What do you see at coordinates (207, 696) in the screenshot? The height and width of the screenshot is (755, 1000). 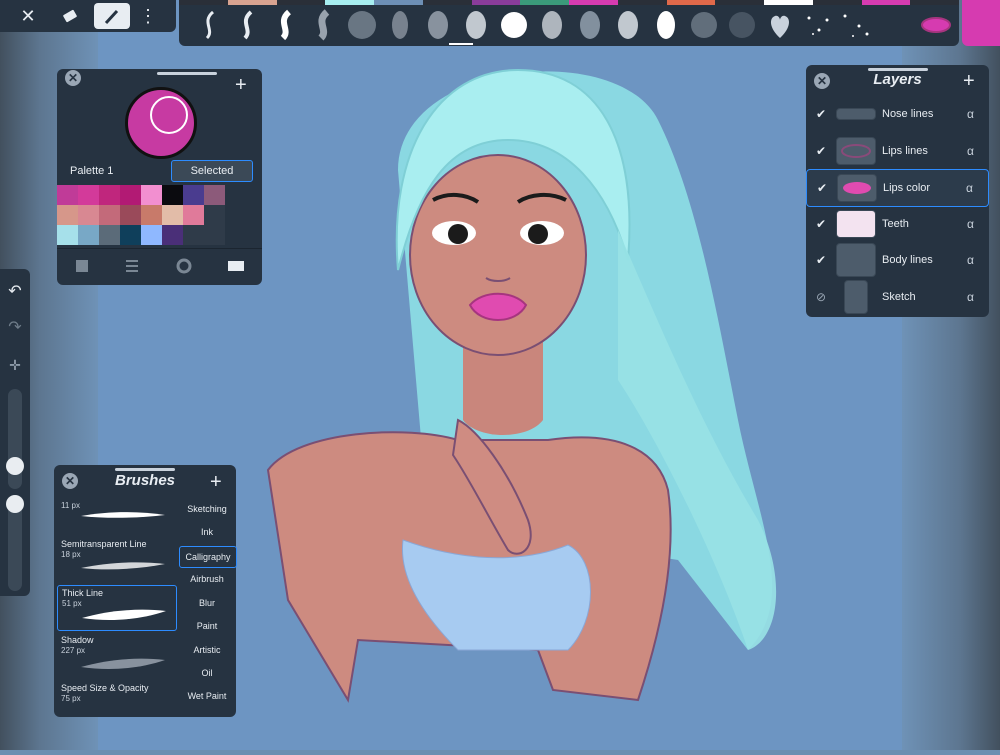 I see `brush-category: Wet Paint` at bounding box center [207, 696].